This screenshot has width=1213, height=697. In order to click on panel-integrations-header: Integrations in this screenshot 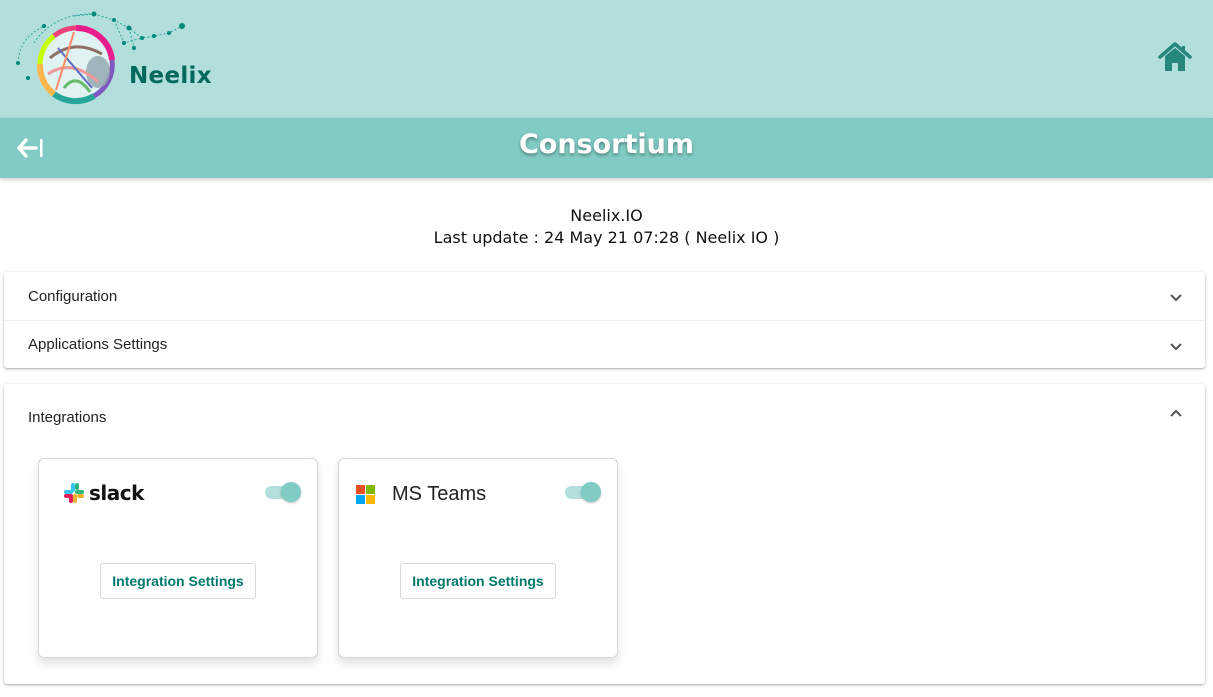, I will do `click(604, 417)`.